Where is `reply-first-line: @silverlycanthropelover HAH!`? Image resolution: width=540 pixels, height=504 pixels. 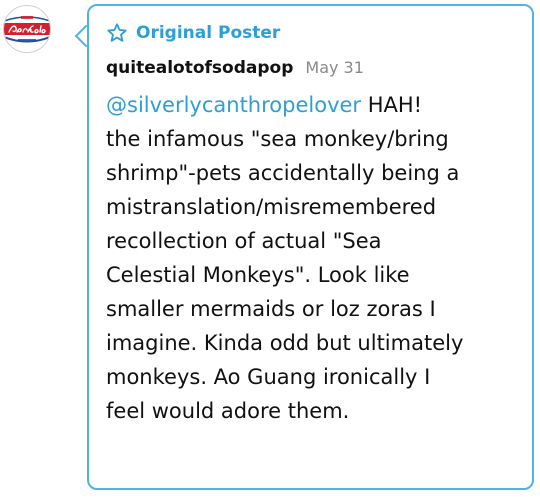
reply-first-line: @silverlycanthropelover HAH! is located at coordinates (316, 105).